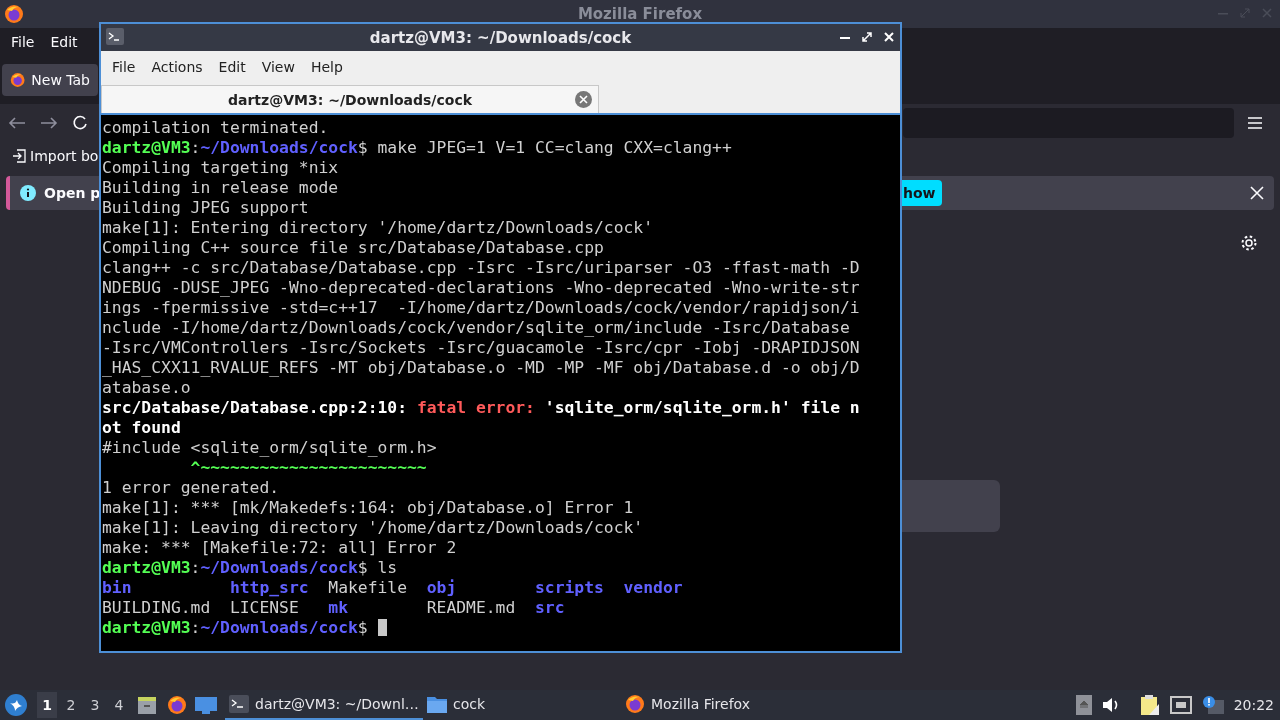 The height and width of the screenshot is (720, 1280). Describe the element at coordinates (640, 14) in the screenshot. I see `window-title: Mozilla Firefox` at that location.